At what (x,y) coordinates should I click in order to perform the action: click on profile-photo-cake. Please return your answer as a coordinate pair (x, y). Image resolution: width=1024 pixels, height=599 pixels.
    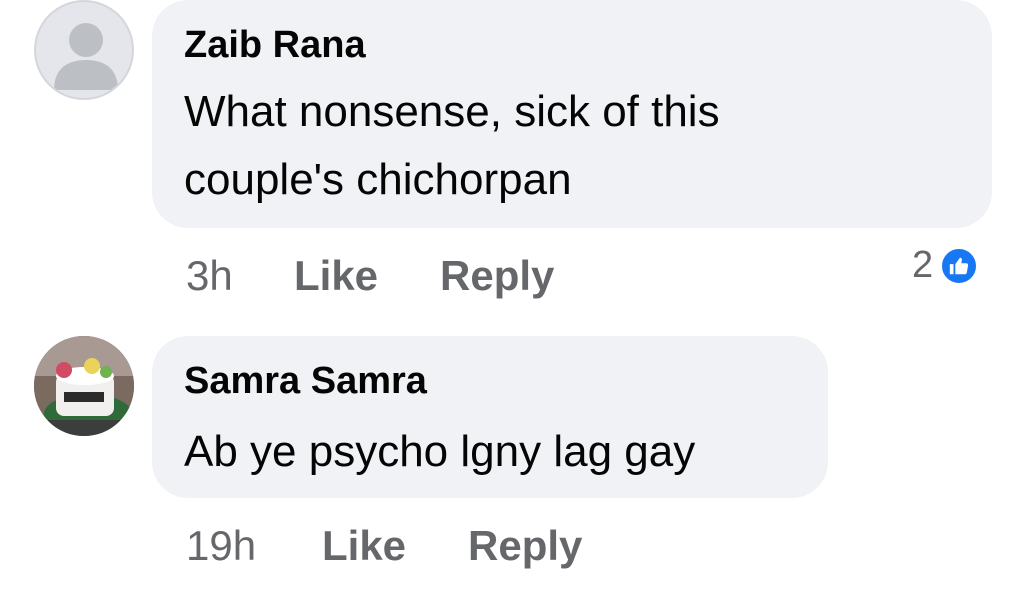
    Looking at the image, I should click on (84, 386).